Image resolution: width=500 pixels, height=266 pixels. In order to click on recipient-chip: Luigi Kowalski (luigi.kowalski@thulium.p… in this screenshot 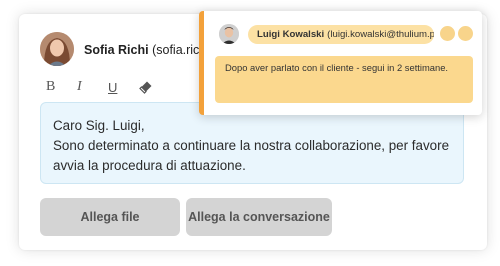, I will do `click(341, 34)`.